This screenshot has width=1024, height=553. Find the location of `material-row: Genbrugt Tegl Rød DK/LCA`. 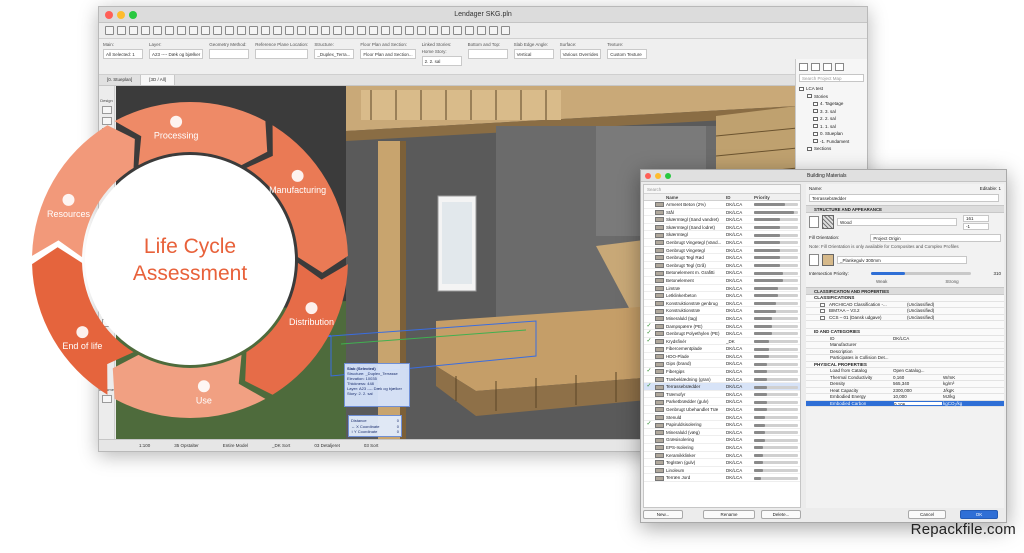

material-row: Genbrugt Tegl Rød DK/LCA is located at coordinates (722, 258).